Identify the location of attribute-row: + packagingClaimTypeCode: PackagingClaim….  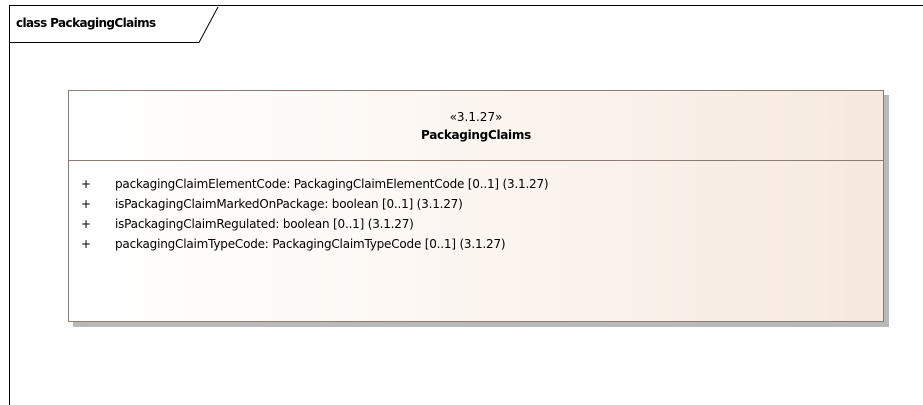
(476, 244).